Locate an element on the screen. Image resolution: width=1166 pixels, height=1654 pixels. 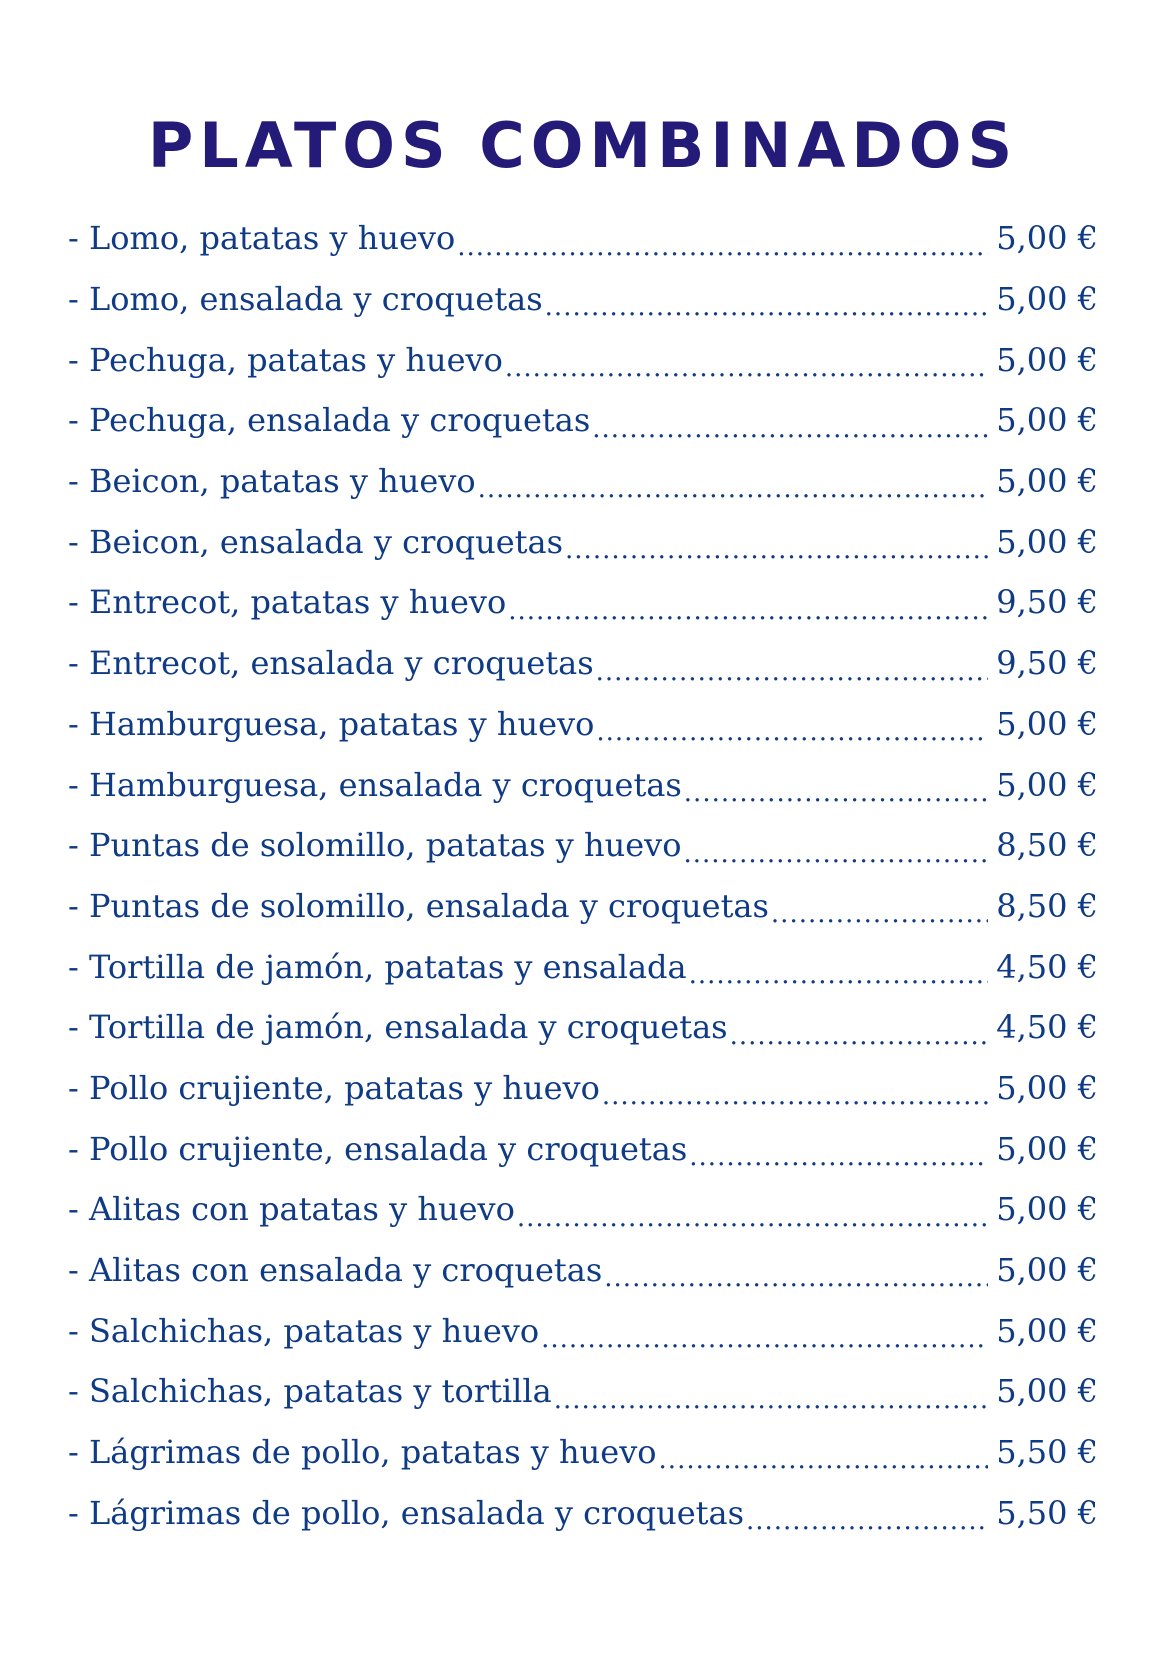
page-title: PLATOS COMBINADOS is located at coordinates (583, 145).